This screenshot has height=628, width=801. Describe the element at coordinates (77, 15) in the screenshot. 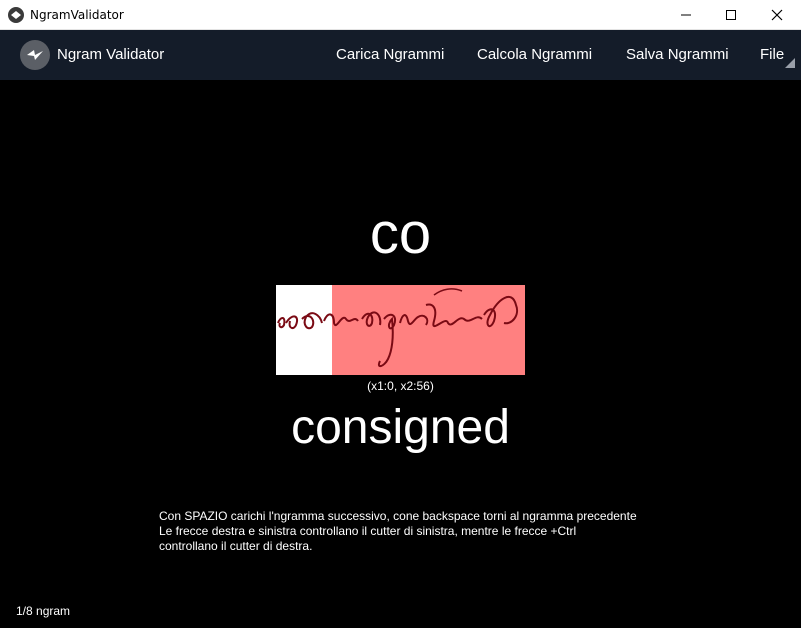

I see `window-title: NgramValidator` at that location.